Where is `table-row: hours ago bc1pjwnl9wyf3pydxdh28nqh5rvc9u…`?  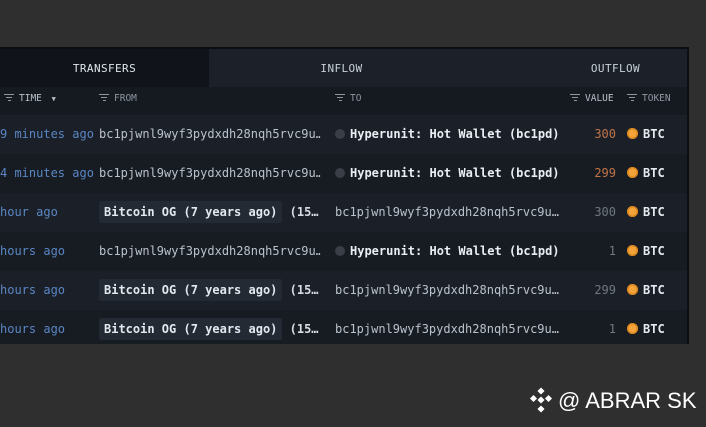
table-row: hours ago bc1pjwnl9wyf3pydxdh28nqh5rvc9u… is located at coordinates (343, 251).